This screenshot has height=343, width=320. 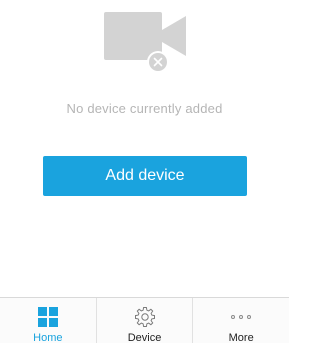 I want to click on tab-device: Device, so click(x=144, y=320).